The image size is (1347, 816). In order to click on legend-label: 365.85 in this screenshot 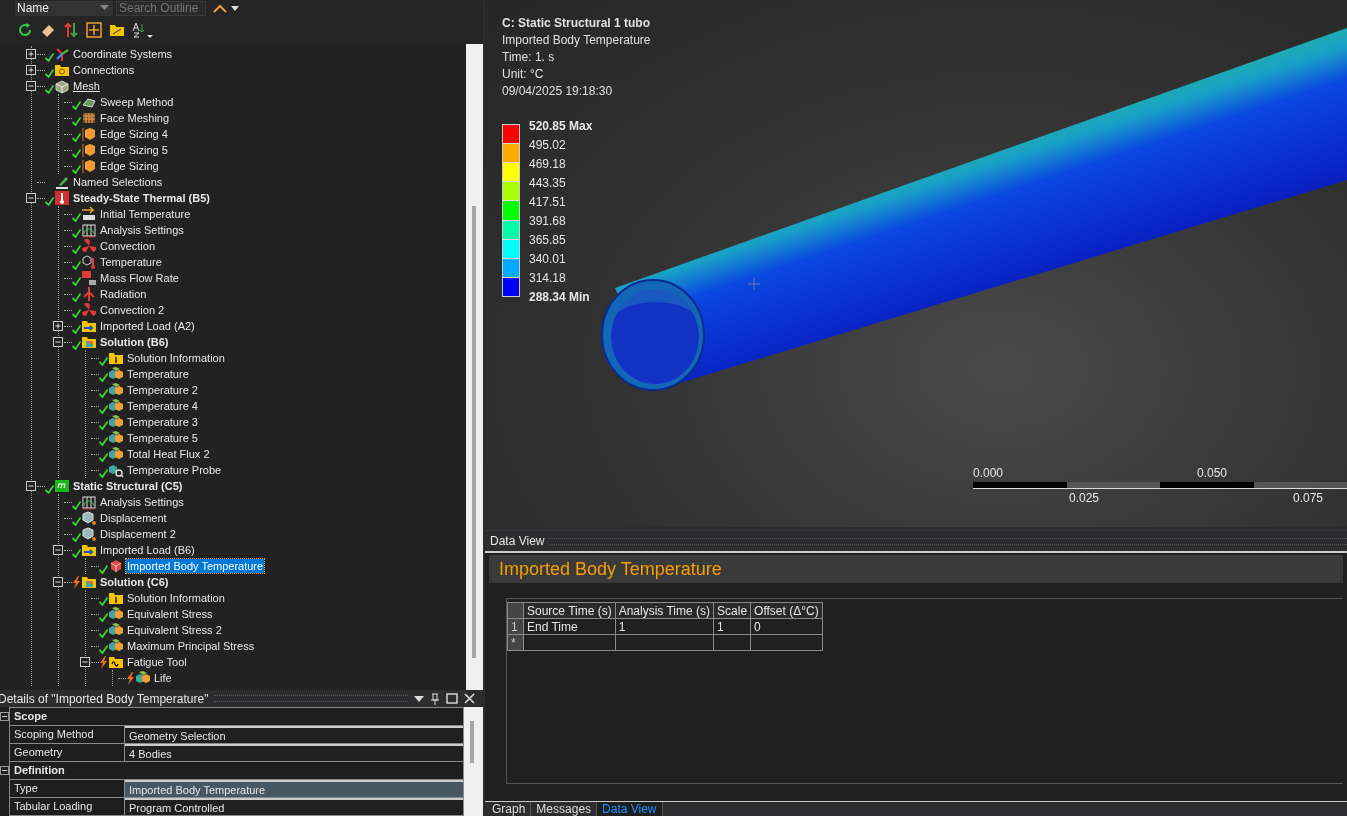, I will do `click(548, 240)`.